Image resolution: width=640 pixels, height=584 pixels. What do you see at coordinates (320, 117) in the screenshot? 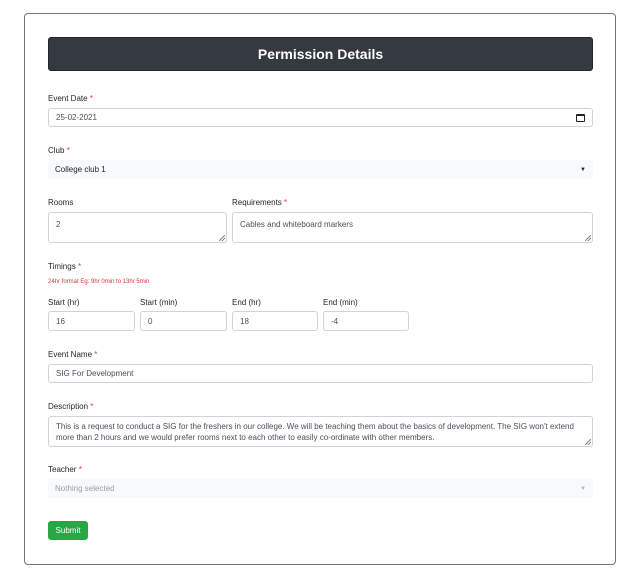
I see `event-date-field: 25-02-2021` at bounding box center [320, 117].